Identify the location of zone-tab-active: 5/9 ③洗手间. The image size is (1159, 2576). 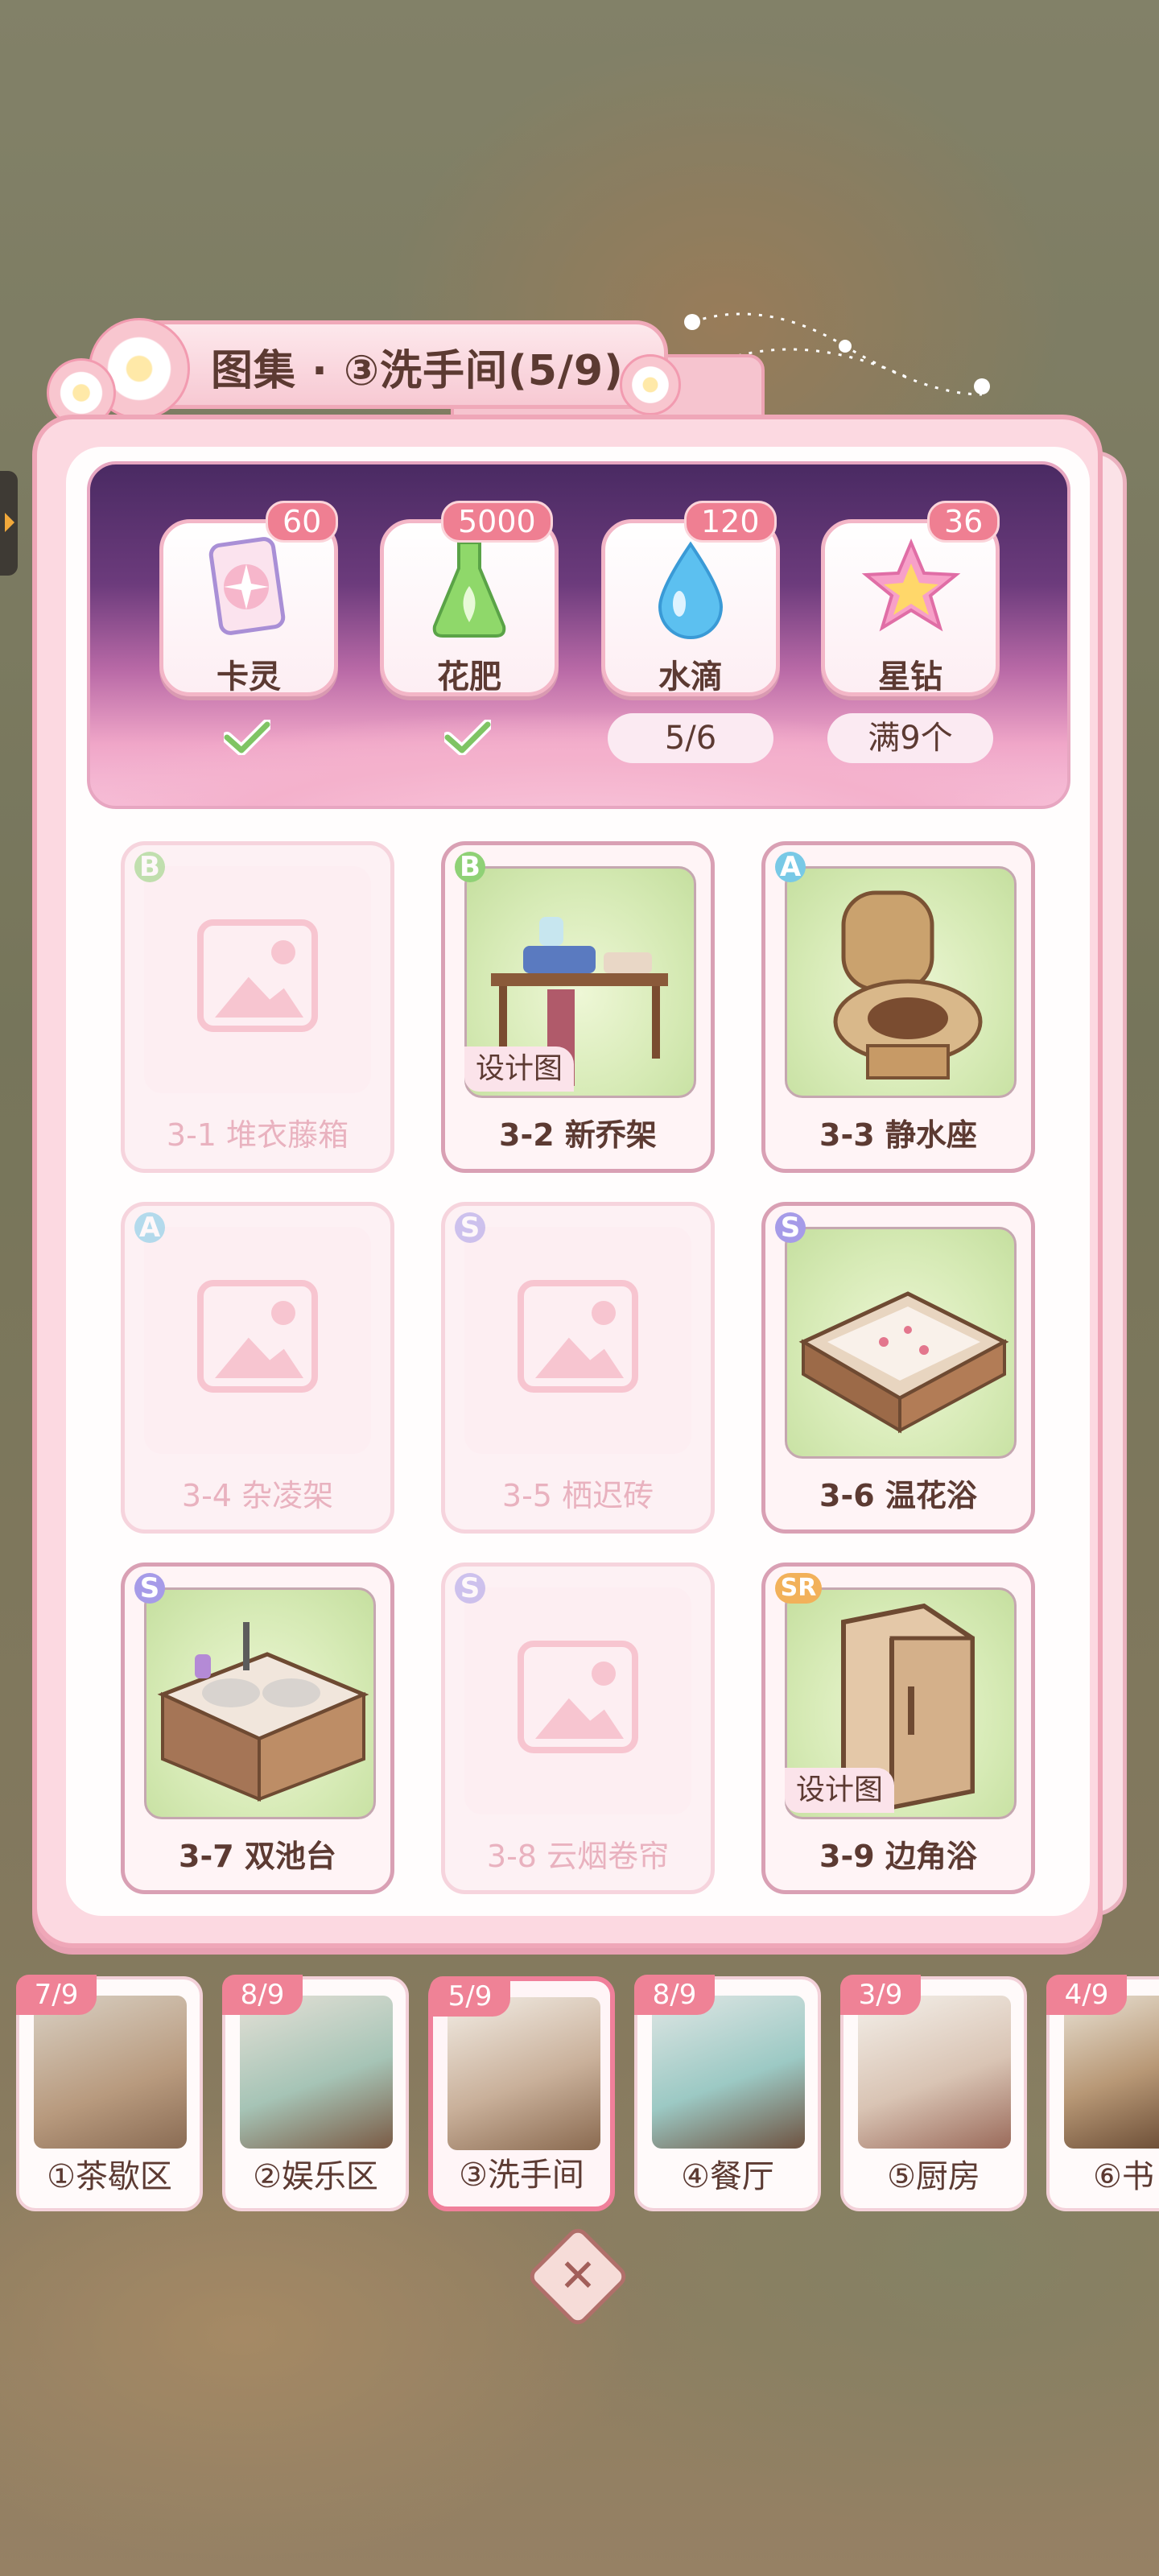
(521, 2093).